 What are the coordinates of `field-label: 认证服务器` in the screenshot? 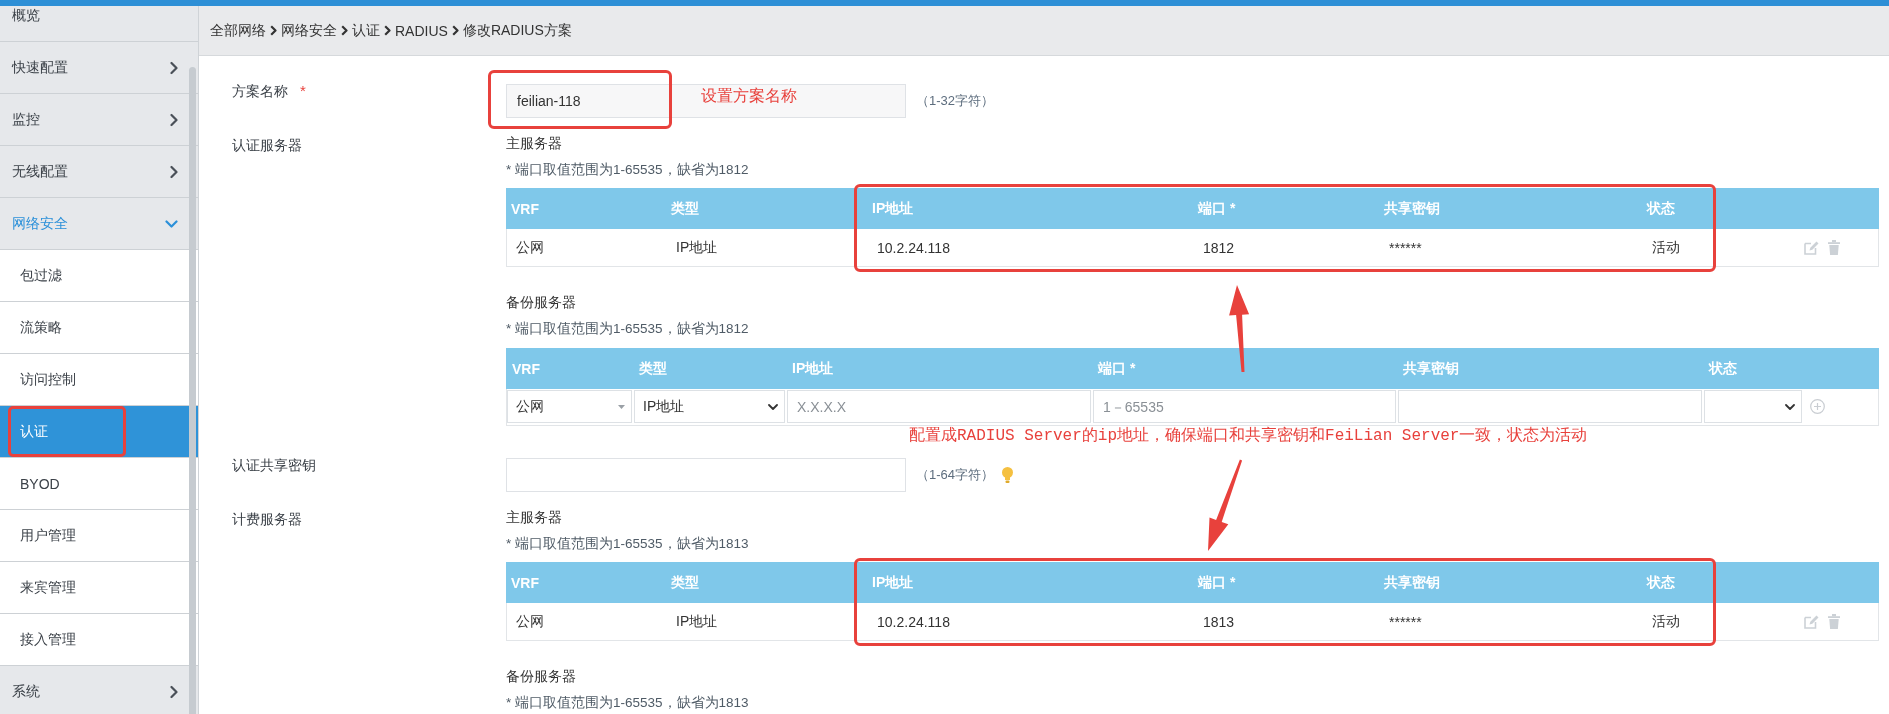 It's located at (267, 145).